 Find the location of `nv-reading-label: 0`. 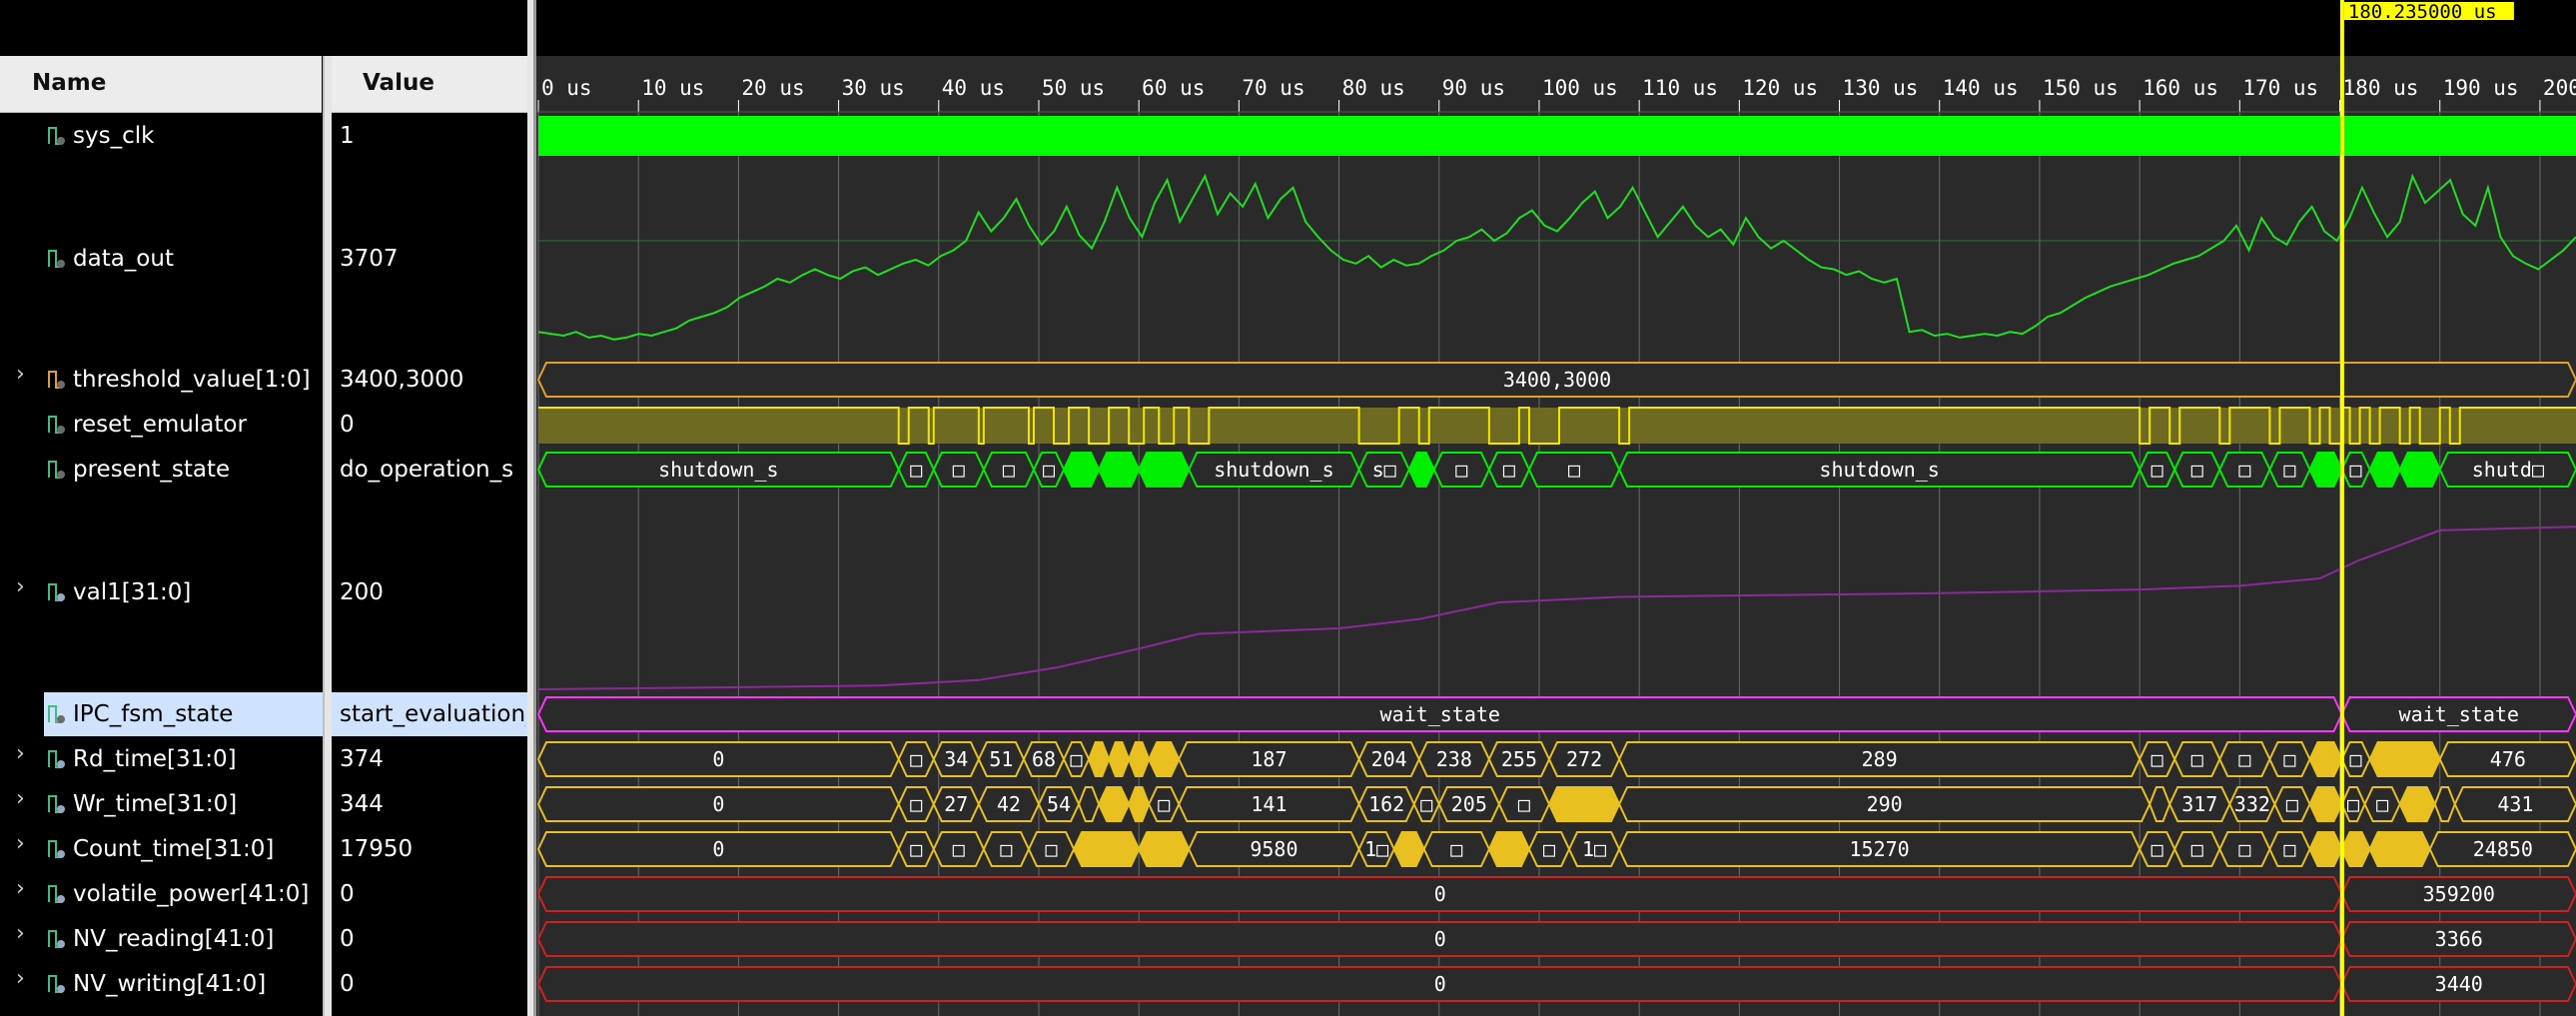

nv-reading-label: 0 is located at coordinates (1440, 939).